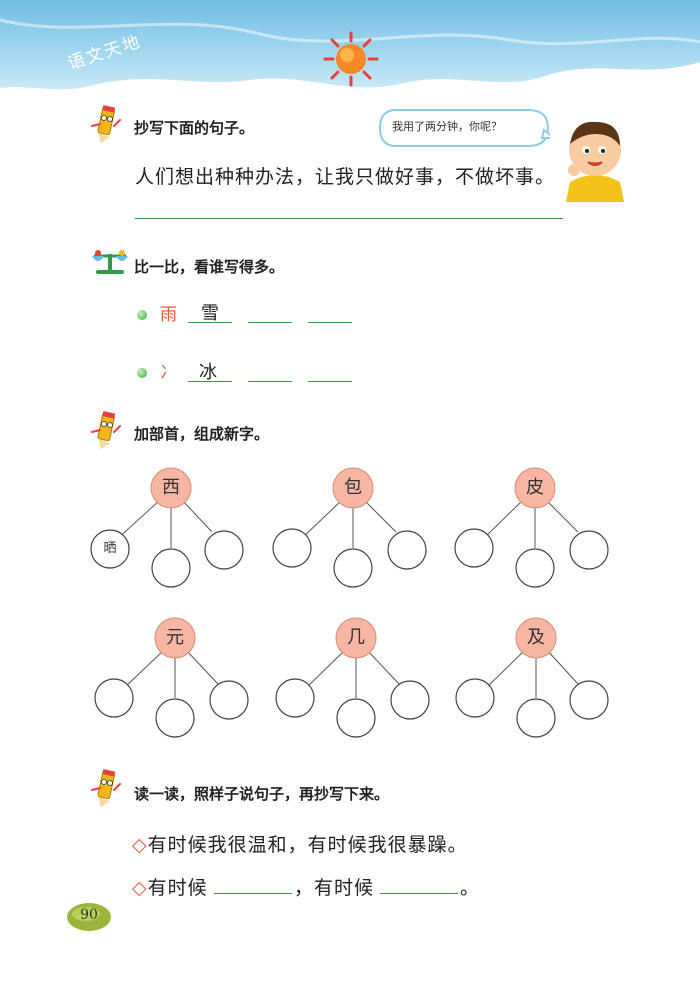  I want to click on example-sentence-row: ◇有时候我很温和，有时候我很暴躁。, so click(300, 843).